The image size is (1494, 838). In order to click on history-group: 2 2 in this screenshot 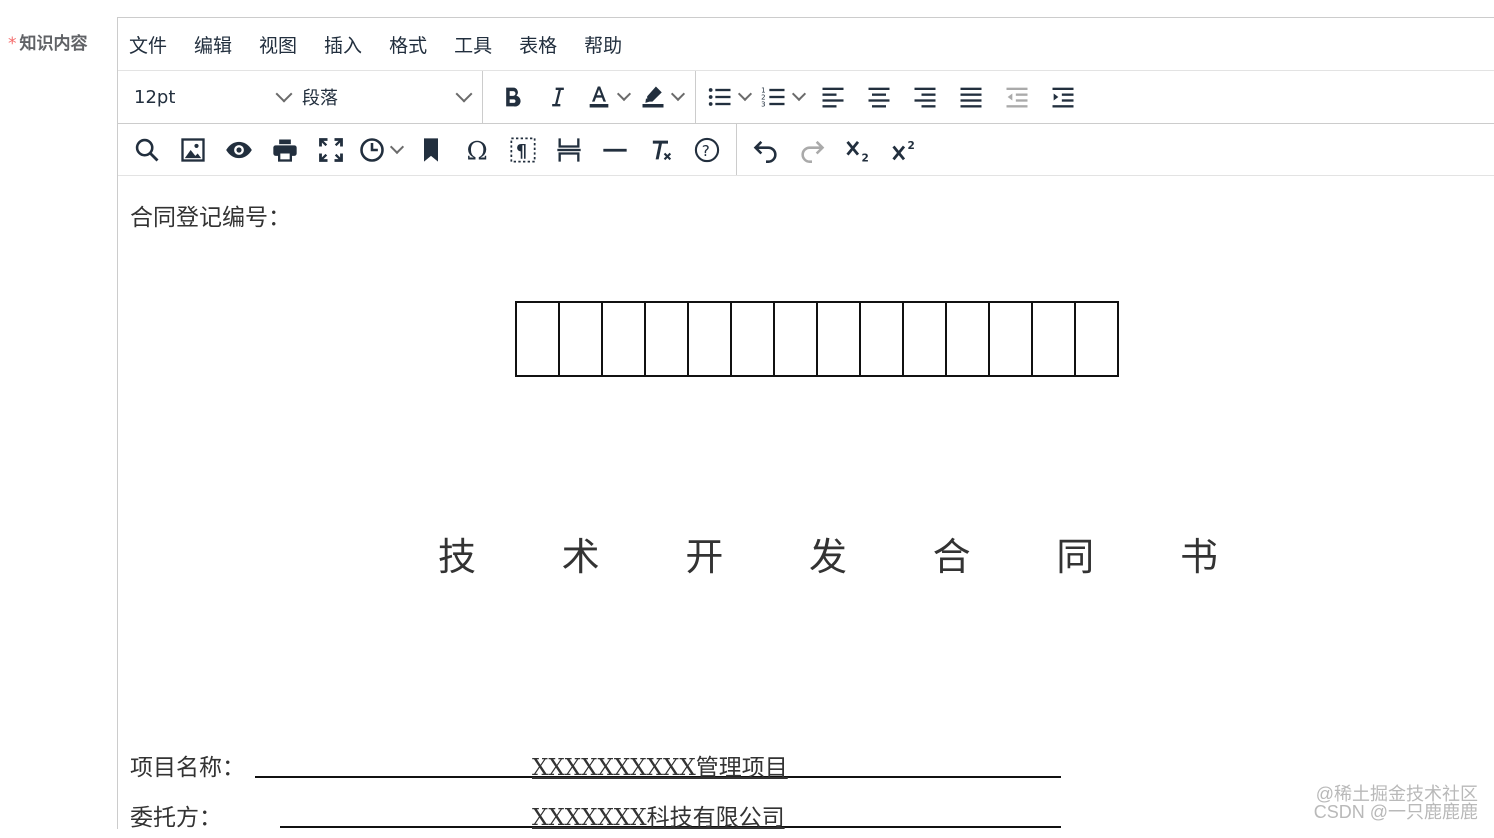, I will do `click(835, 149)`.